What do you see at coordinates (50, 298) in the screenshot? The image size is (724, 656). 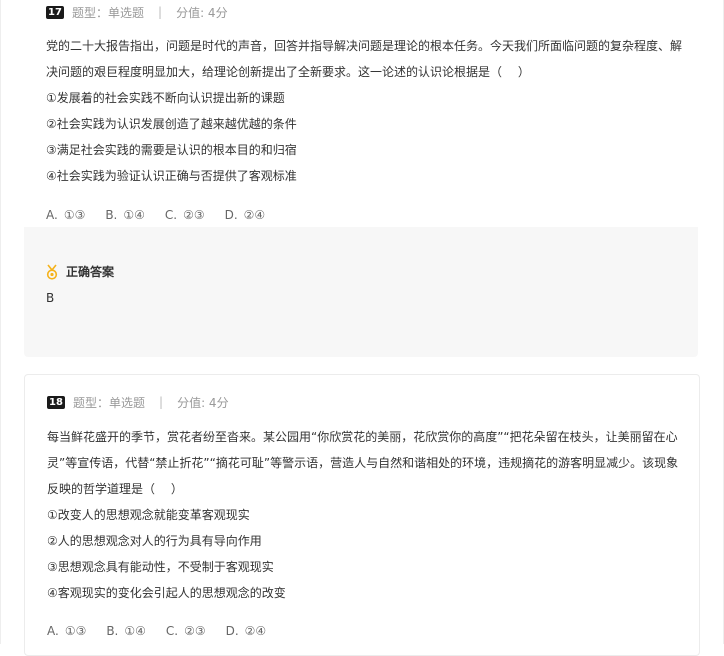 I see `answer-value: B` at bounding box center [50, 298].